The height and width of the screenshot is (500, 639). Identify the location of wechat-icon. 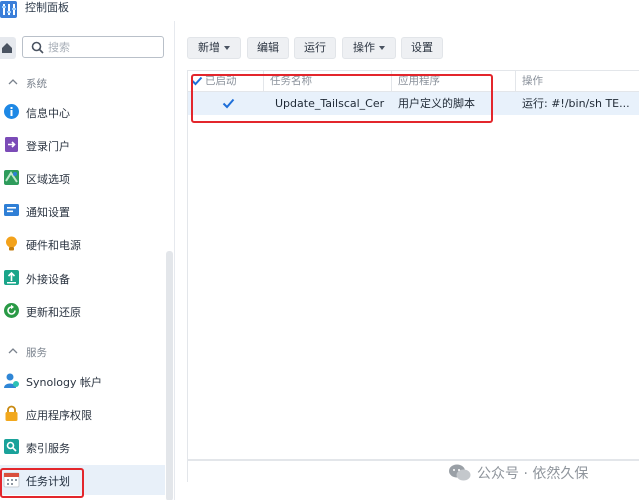
(460, 472).